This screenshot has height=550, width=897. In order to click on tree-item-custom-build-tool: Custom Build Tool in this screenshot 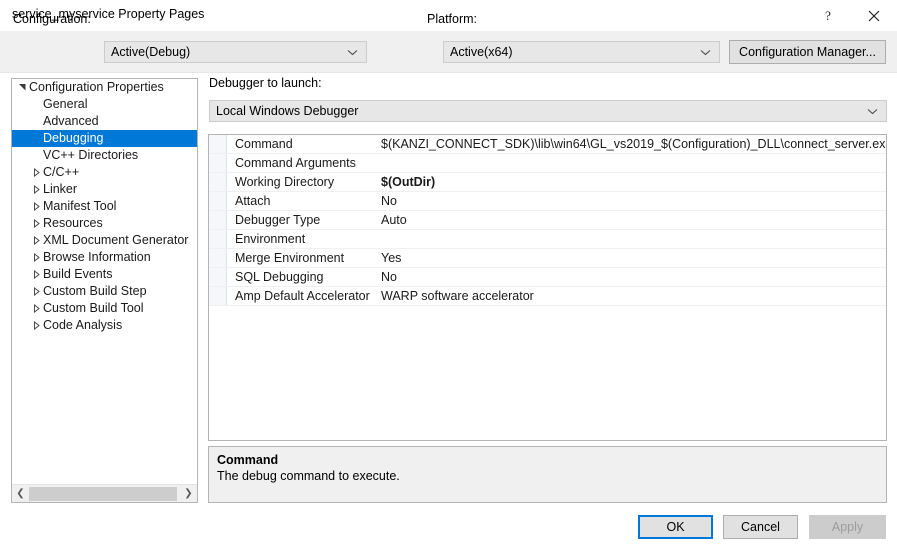, I will do `click(104, 308)`.